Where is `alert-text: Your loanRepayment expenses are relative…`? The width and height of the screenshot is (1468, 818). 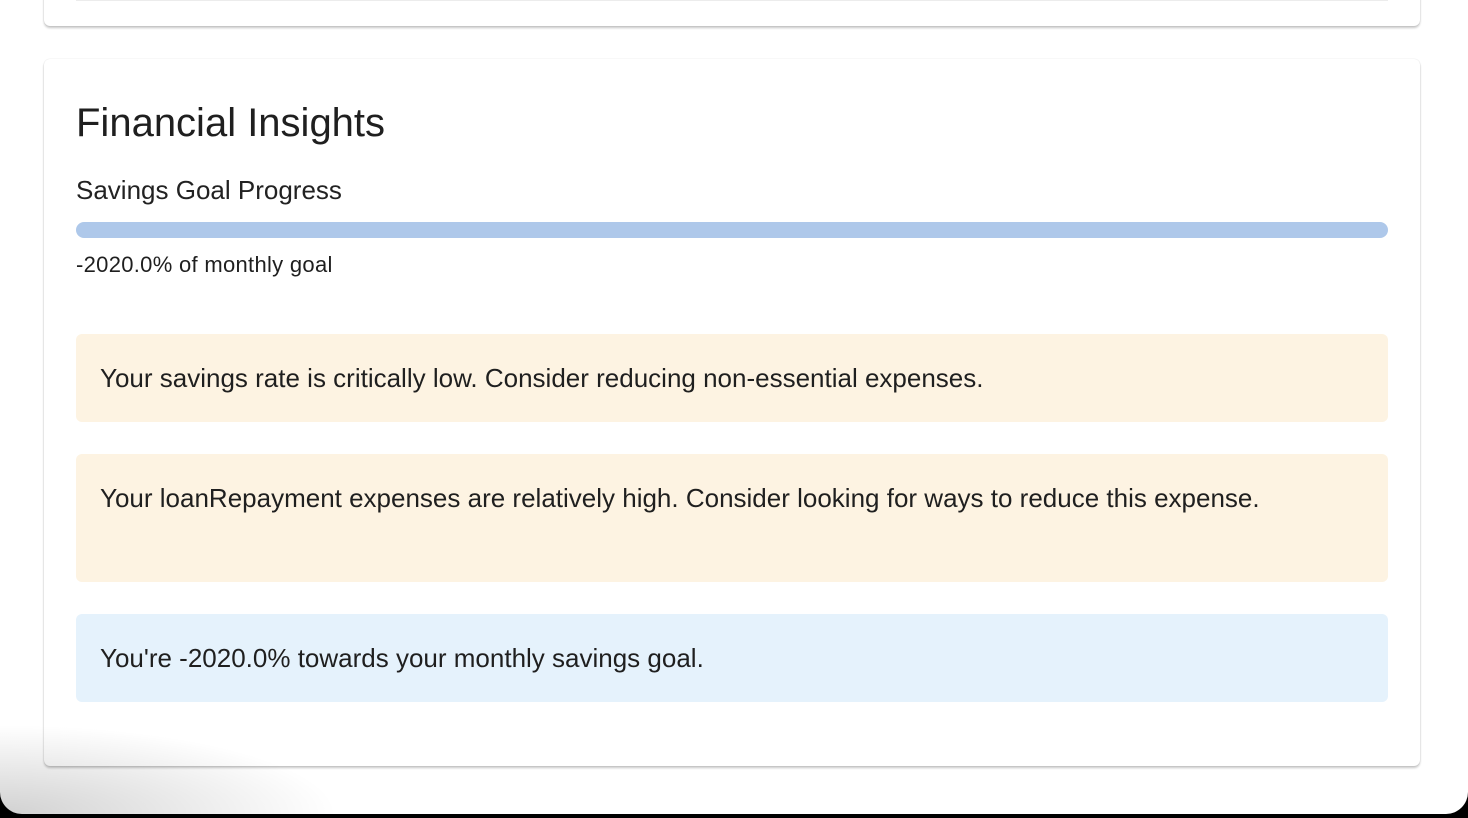 alert-text: Your loanRepayment expenses are relative… is located at coordinates (680, 498).